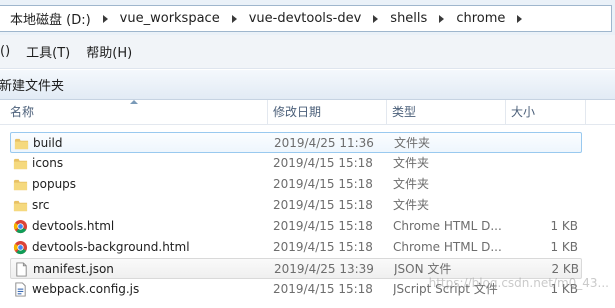 The width and height of the screenshot is (615, 308). What do you see at coordinates (20, 289) in the screenshot?
I see `script-icon` at bounding box center [20, 289].